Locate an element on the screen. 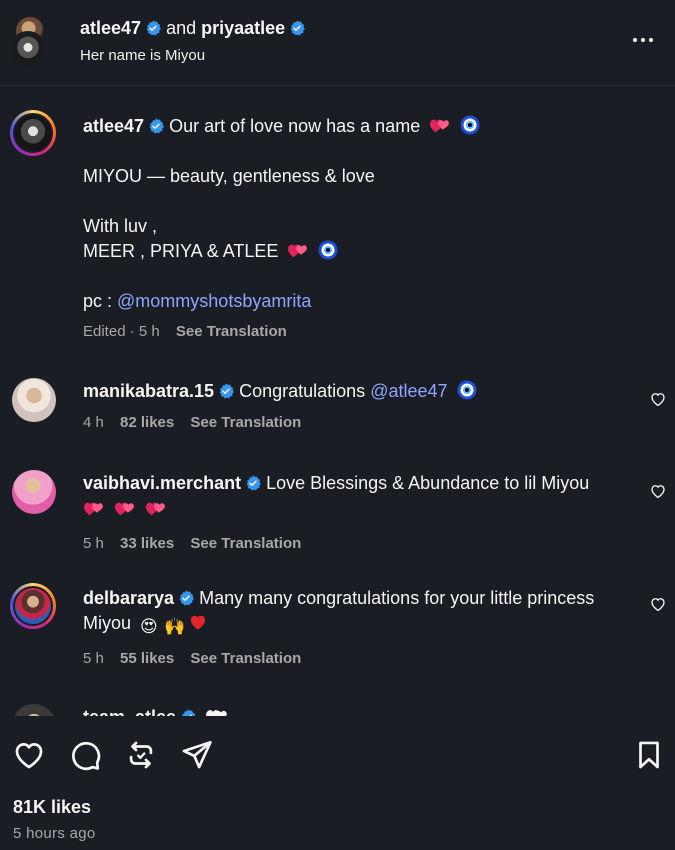 This screenshot has height=850, width=675. comment-text: Congratulations is located at coordinates (302, 391).